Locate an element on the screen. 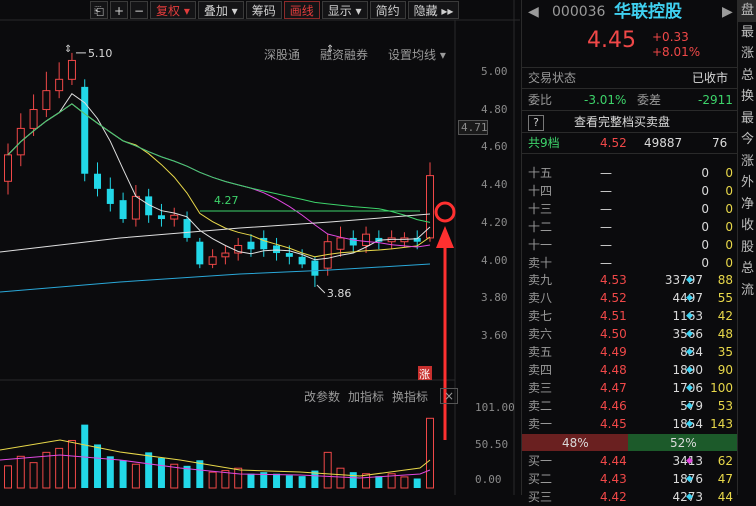  highlight-arrow-head is located at coordinates (445, 237).